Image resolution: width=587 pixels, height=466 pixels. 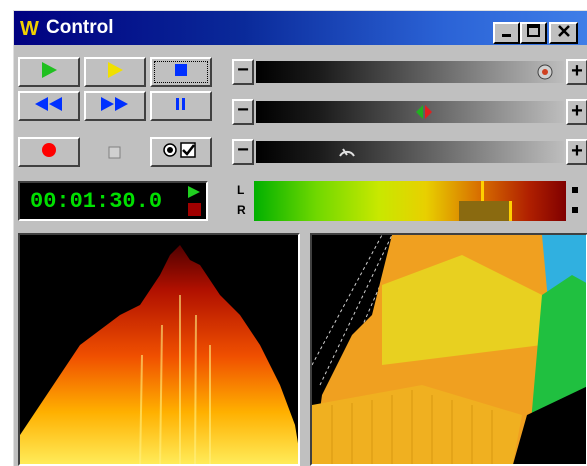 What do you see at coordinates (576, 152) in the screenshot?
I see `speed-plus-button: +` at bounding box center [576, 152].